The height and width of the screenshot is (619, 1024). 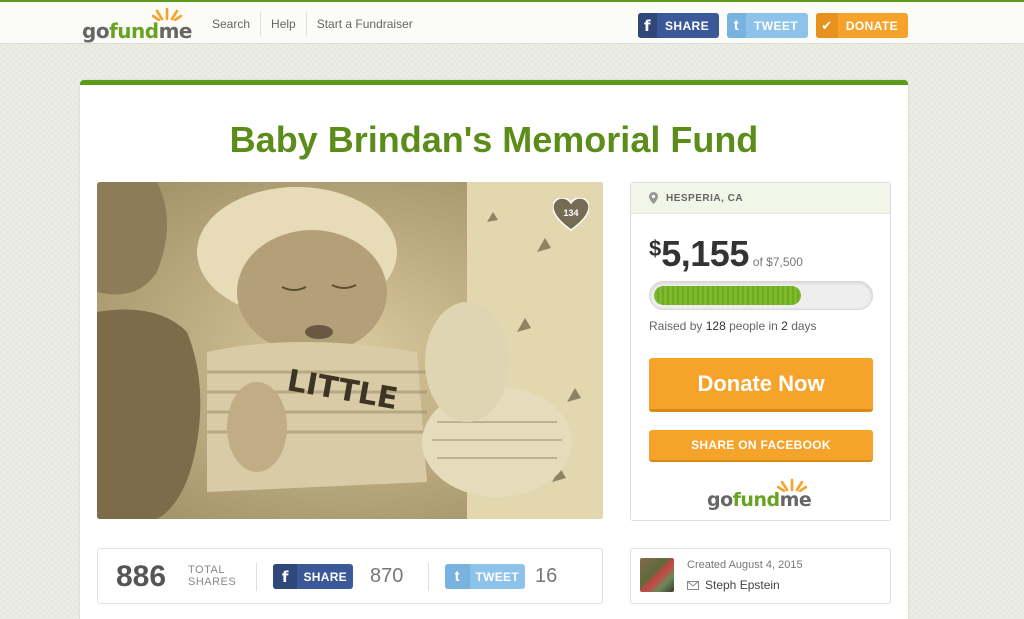 I want to click on header-facebook-share-button: f SHARE, so click(x=678, y=25).